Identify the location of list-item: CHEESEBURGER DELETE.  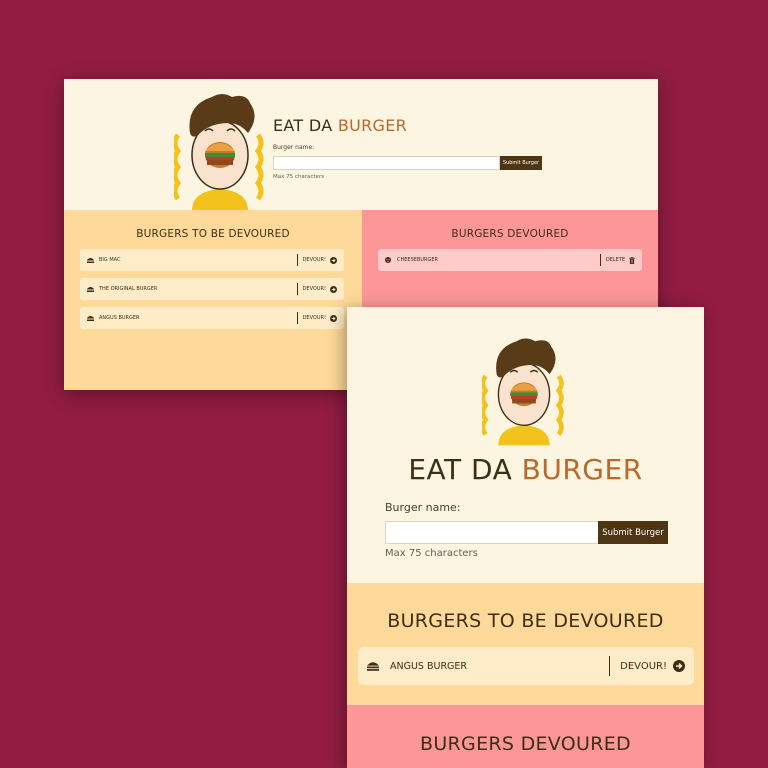
(510, 260).